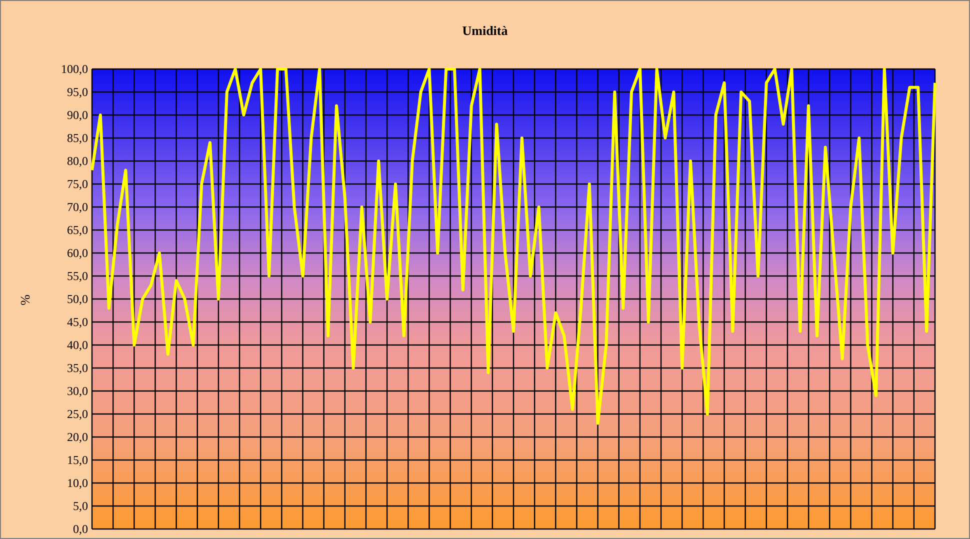 This screenshot has width=970, height=539. What do you see at coordinates (77, 391) in the screenshot?
I see `axis-tick-label: 30,0` at bounding box center [77, 391].